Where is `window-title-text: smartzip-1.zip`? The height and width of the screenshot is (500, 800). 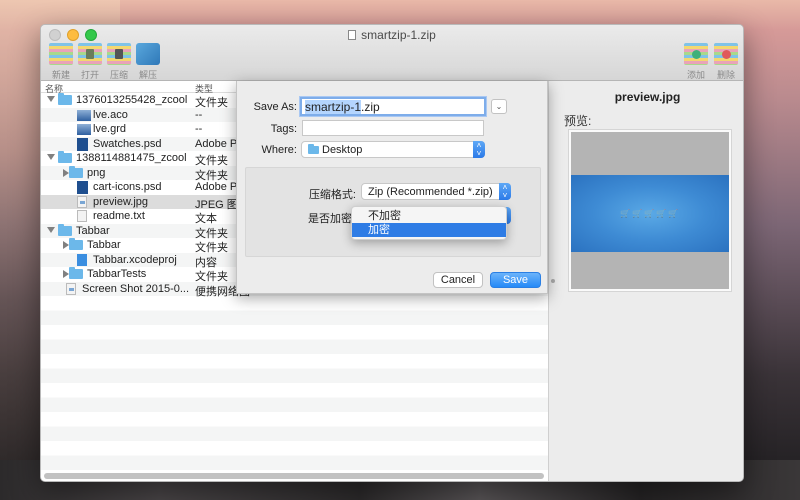
window-title-text: smartzip-1.zip is located at coordinates (398, 35).